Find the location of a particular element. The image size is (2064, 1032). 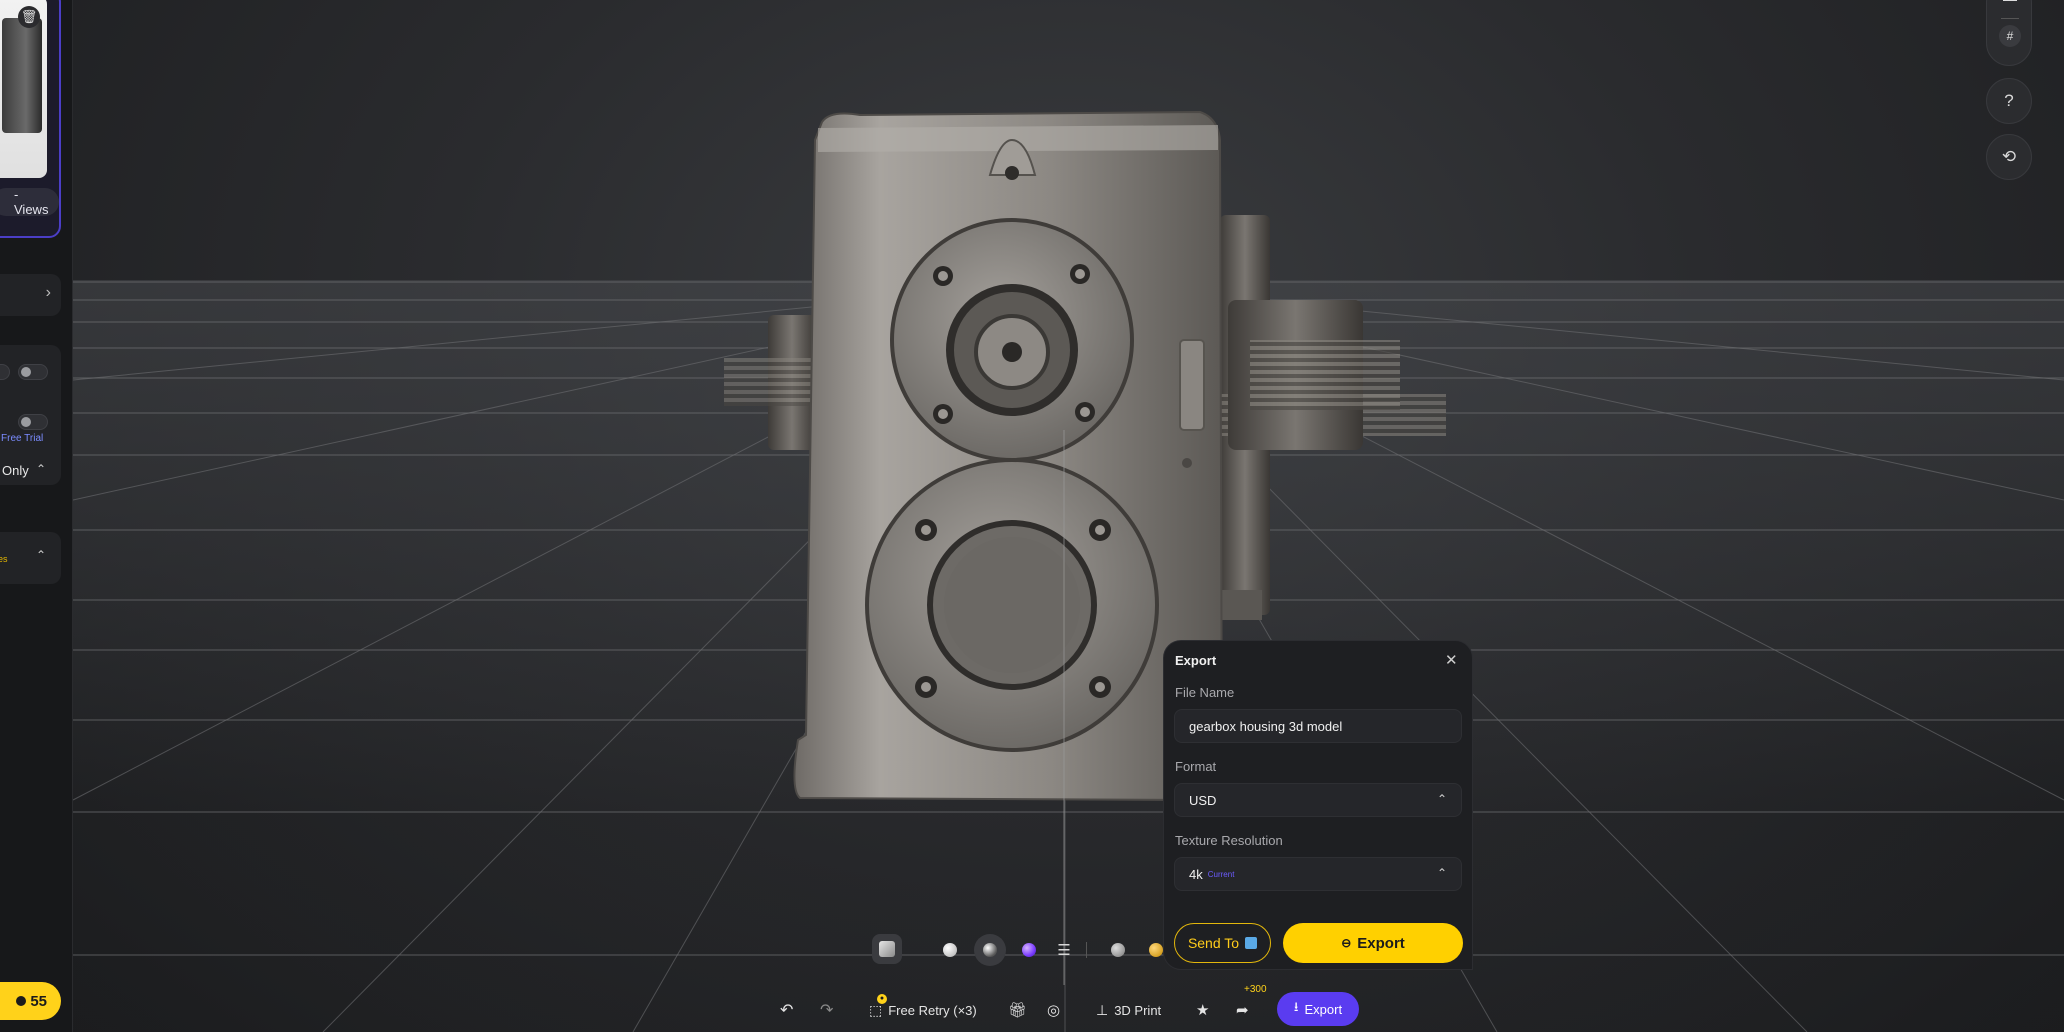

redo-icon: ↷ is located at coordinates (826, 1010).